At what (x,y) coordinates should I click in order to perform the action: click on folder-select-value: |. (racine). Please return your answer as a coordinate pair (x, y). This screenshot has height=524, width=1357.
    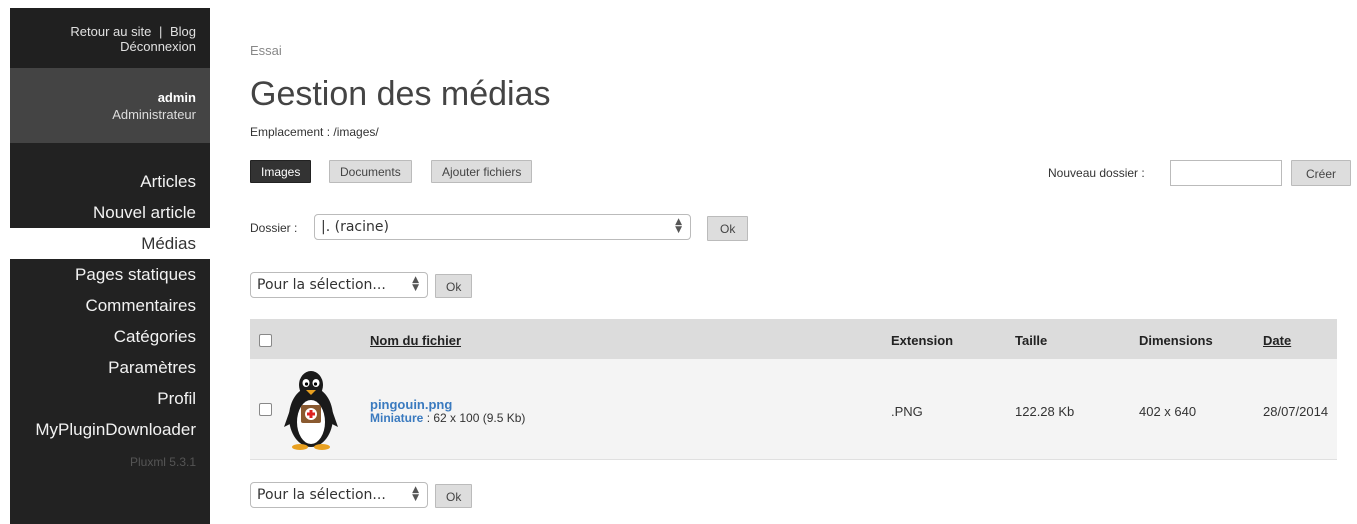
    Looking at the image, I should click on (355, 227).